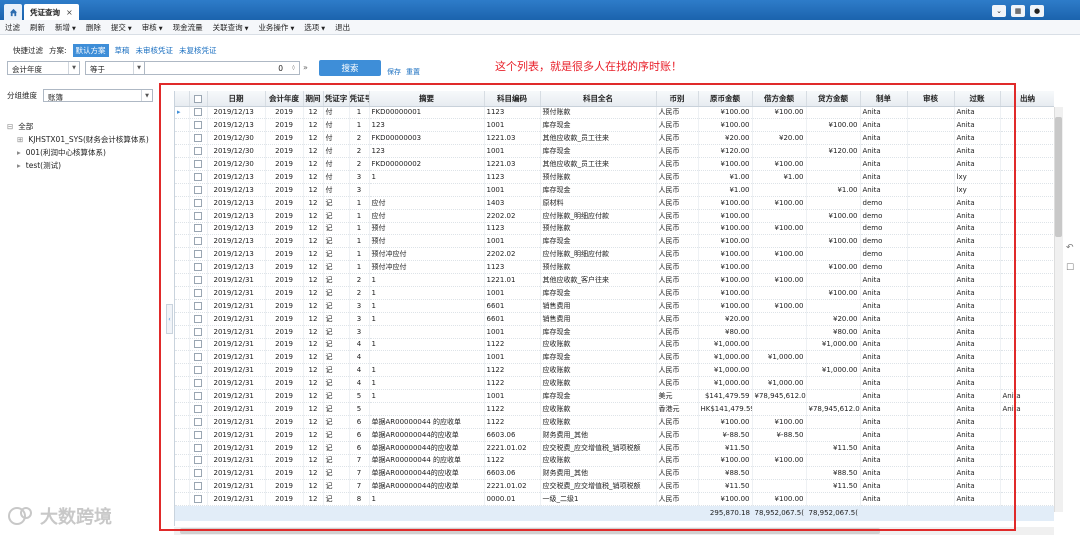  Describe the element at coordinates (977, 99) in the screenshot. I see `column-header: 过账` at that location.